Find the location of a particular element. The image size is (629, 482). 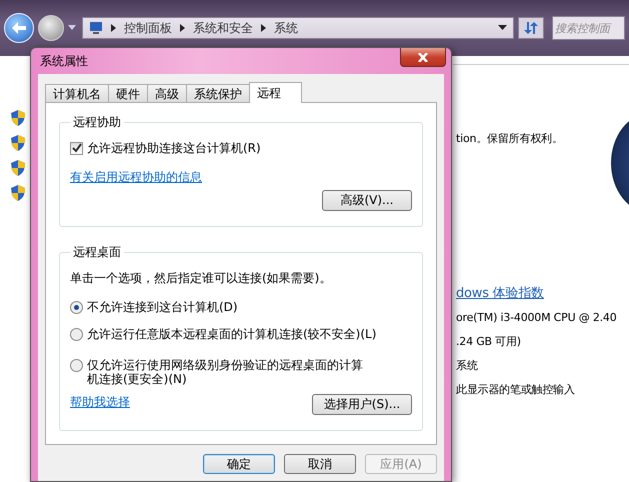

search-field: 搜索控制面 is located at coordinates (588, 28).